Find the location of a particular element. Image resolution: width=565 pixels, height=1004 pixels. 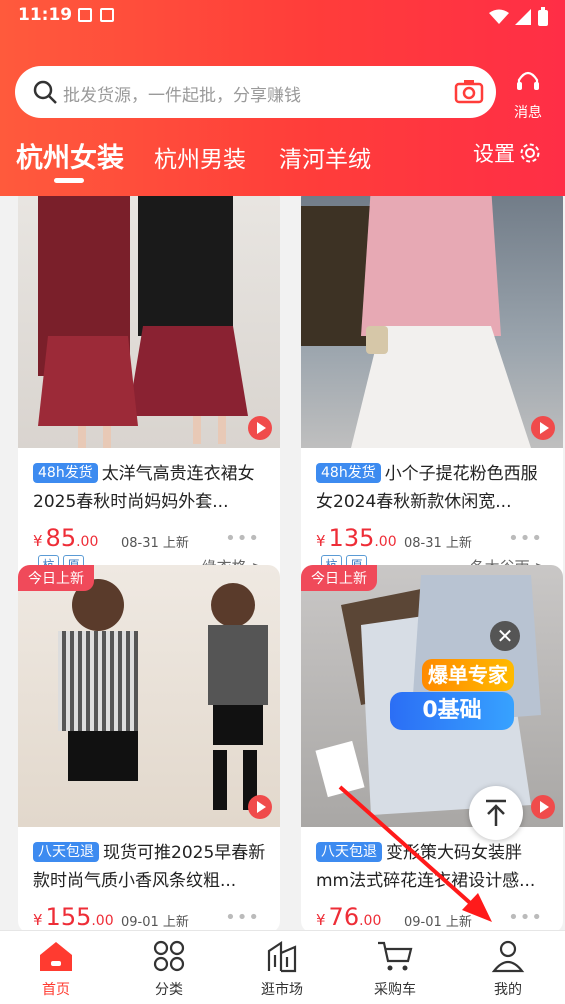

nav-home: 首页 is located at coordinates (56, 969).